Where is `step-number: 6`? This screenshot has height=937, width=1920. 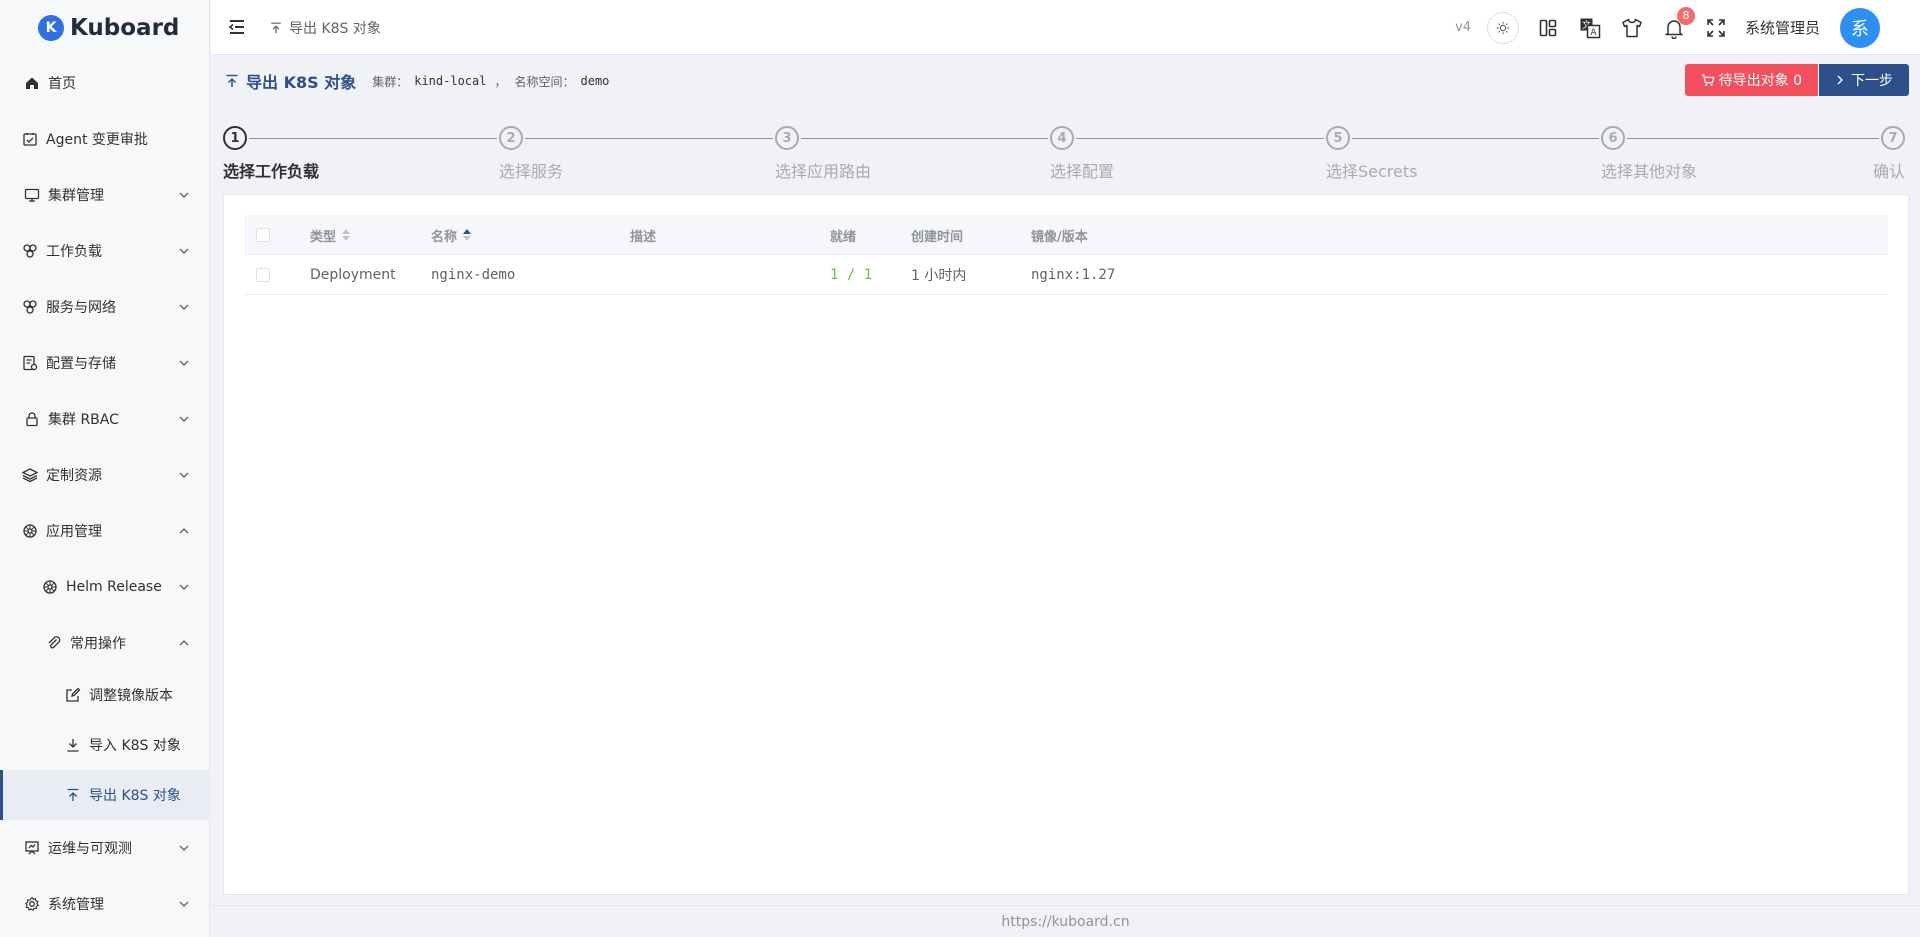 step-number: 6 is located at coordinates (1613, 138).